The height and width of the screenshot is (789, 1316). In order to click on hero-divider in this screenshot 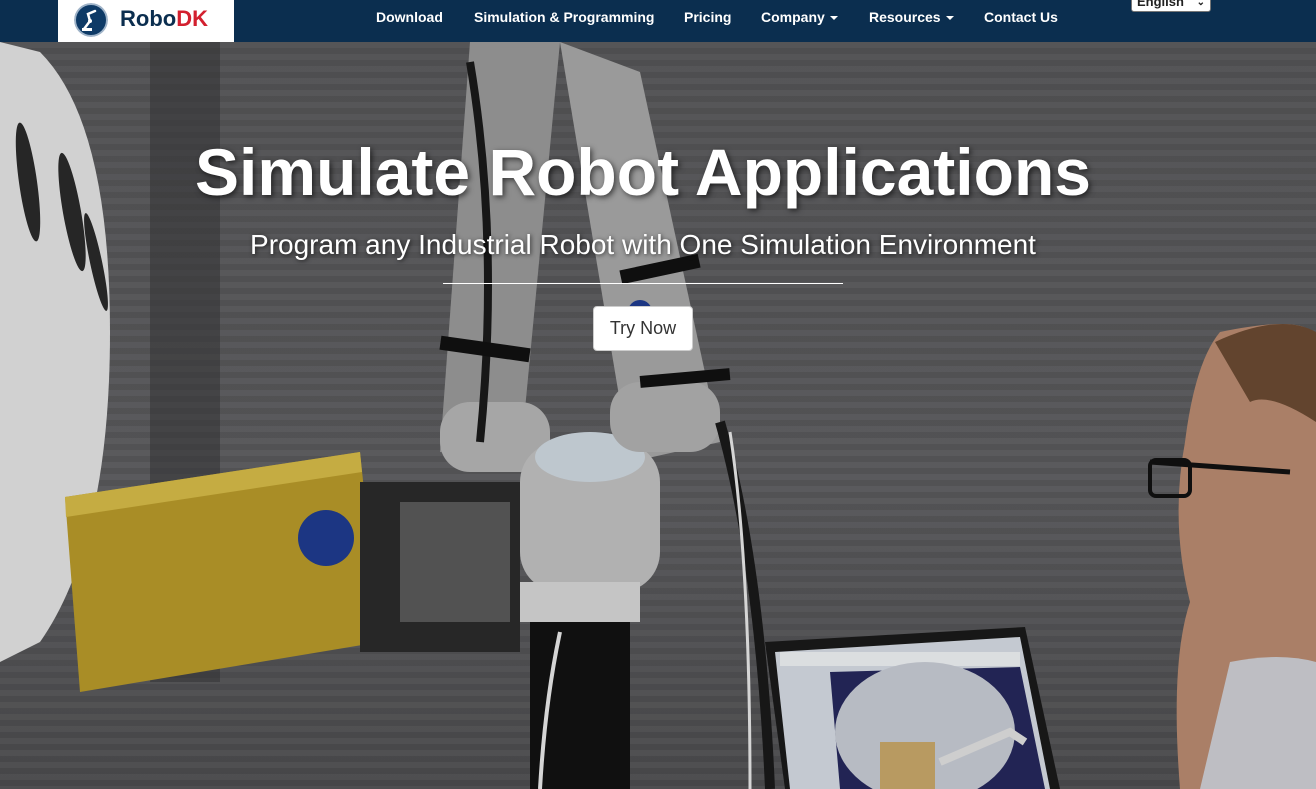, I will do `click(643, 283)`.